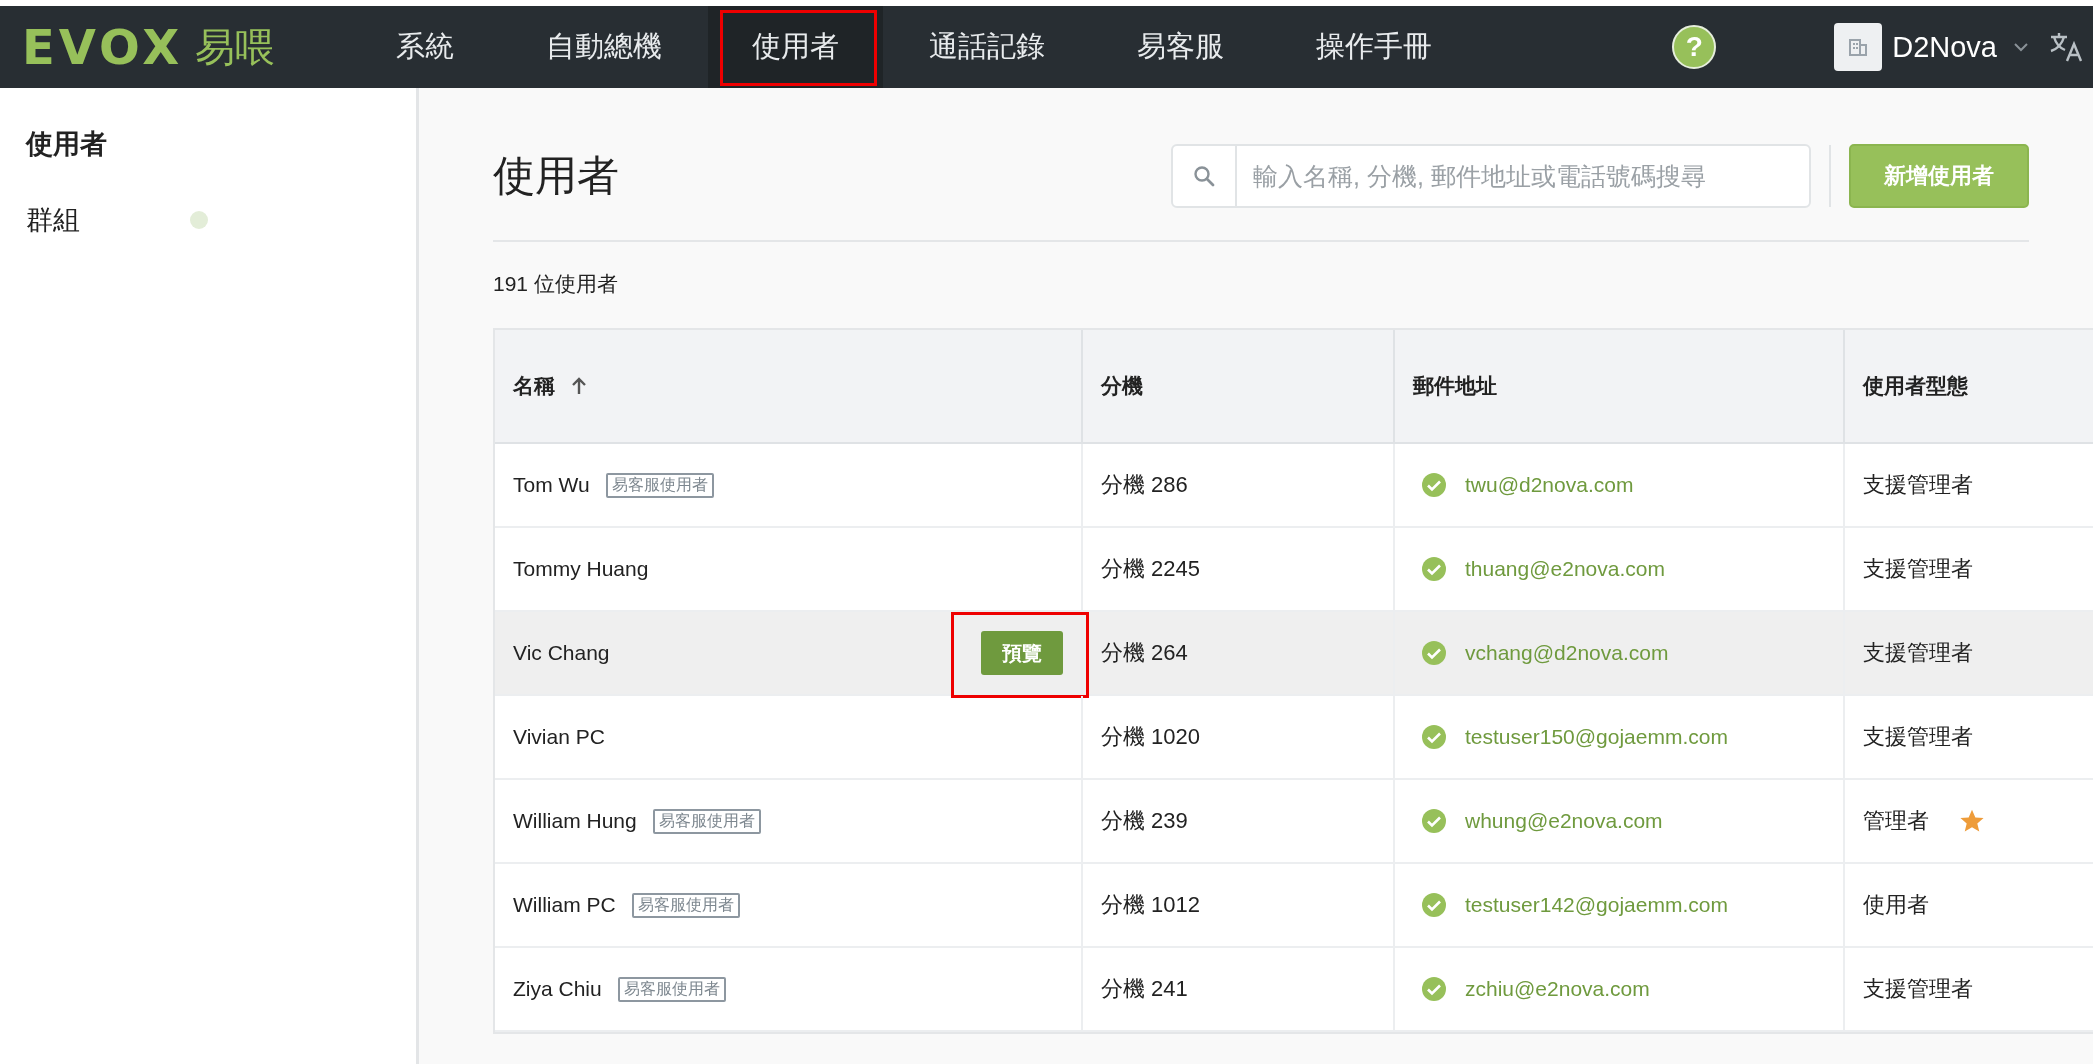 The height and width of the screenshot is (1064, 2093). Describe the element at coordinates (1374, 47) in the screenshot. I see `nav-tab: 操作手冊` at that location.